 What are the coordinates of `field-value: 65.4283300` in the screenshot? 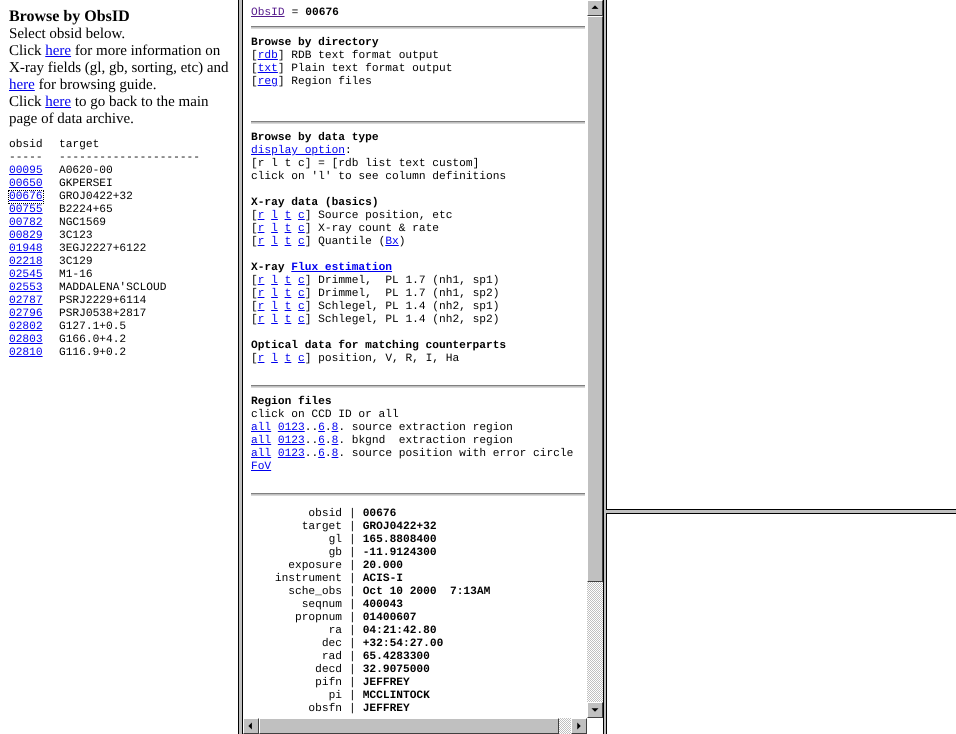 It's located at (396, 657).